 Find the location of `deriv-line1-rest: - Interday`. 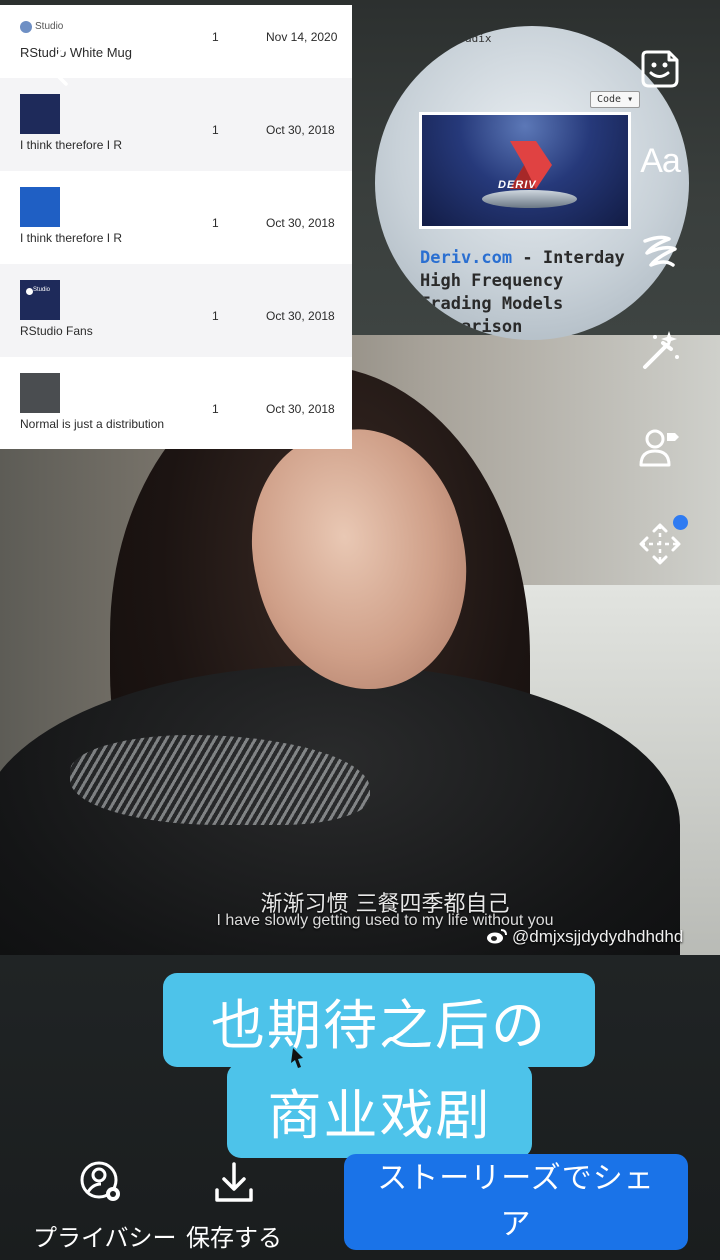

deriv-line1-rest: - Interday is located at coordinates (568, 258).